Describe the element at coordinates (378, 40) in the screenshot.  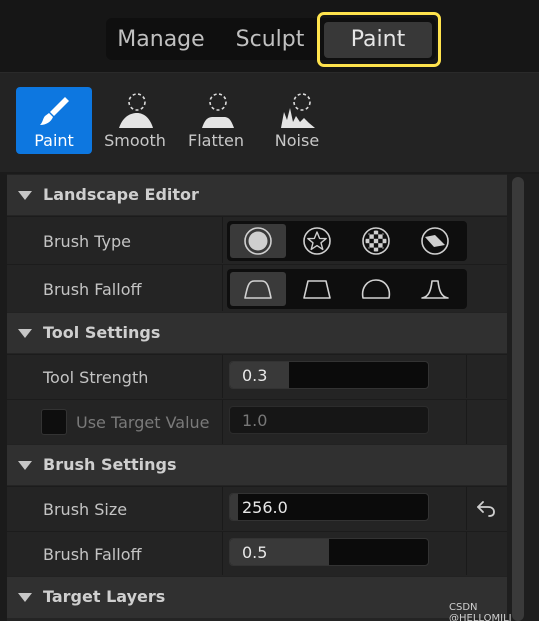
I see `tab-paint: Paint` at that location.